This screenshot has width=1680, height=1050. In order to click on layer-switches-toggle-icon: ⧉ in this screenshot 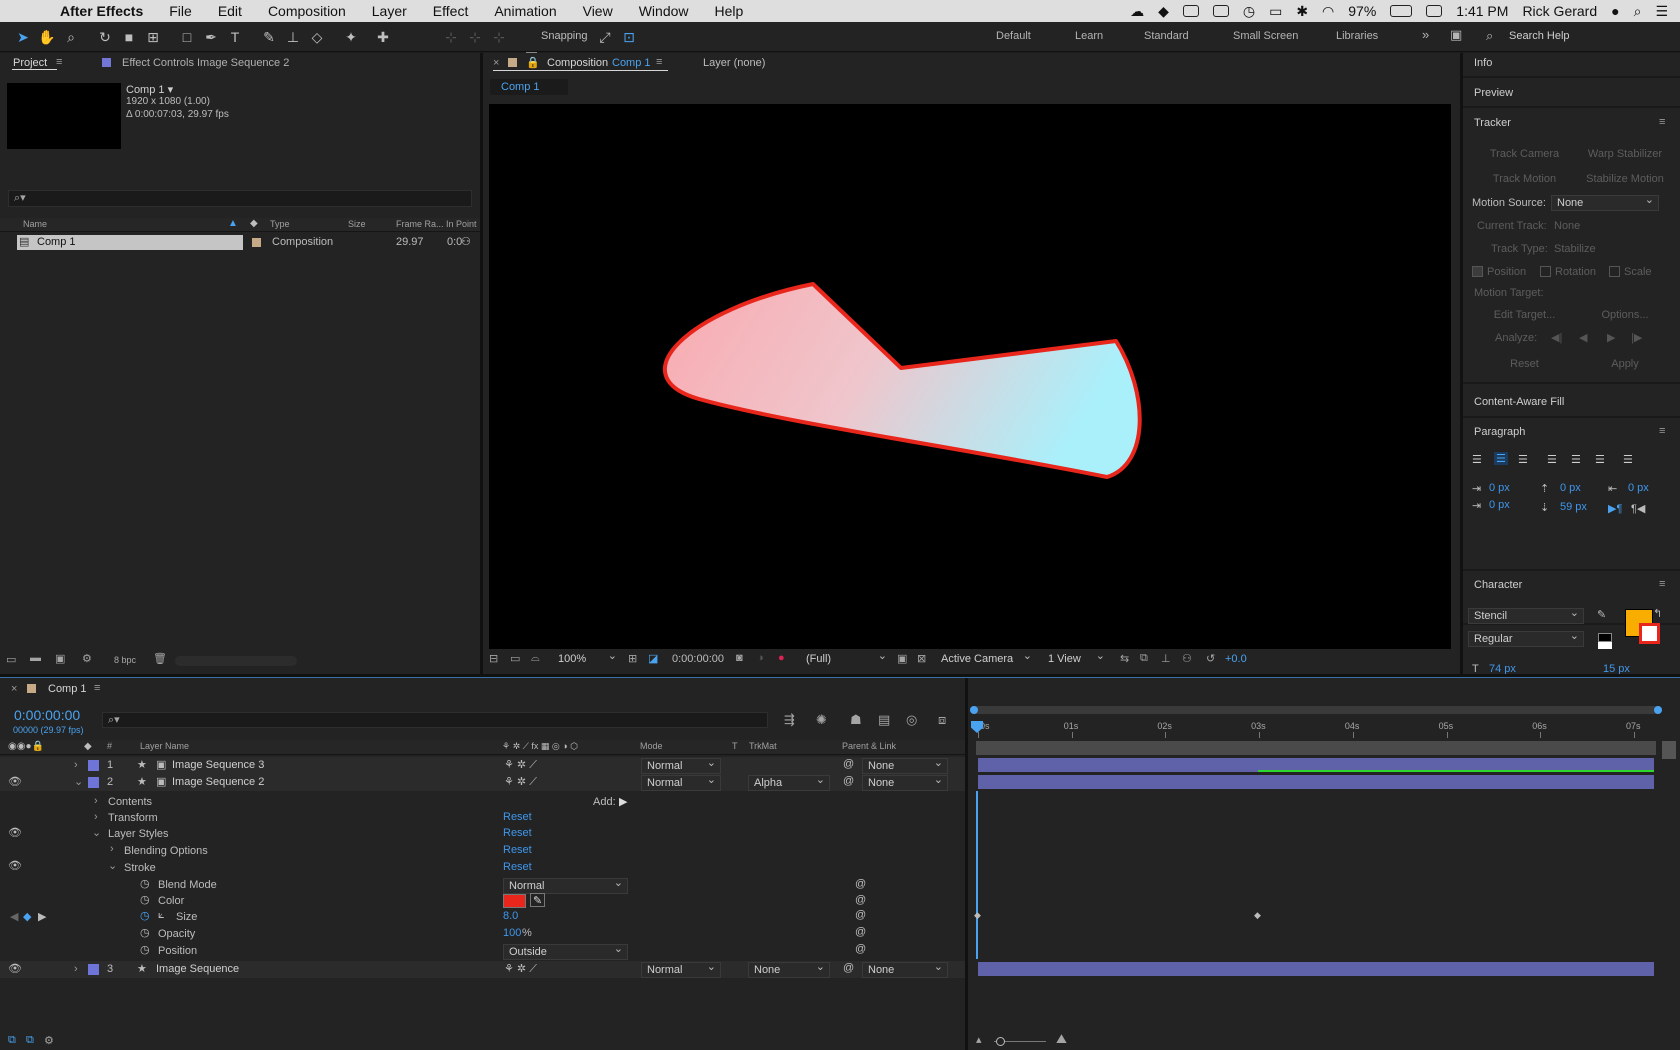, I will do `click(12, 1040)`.